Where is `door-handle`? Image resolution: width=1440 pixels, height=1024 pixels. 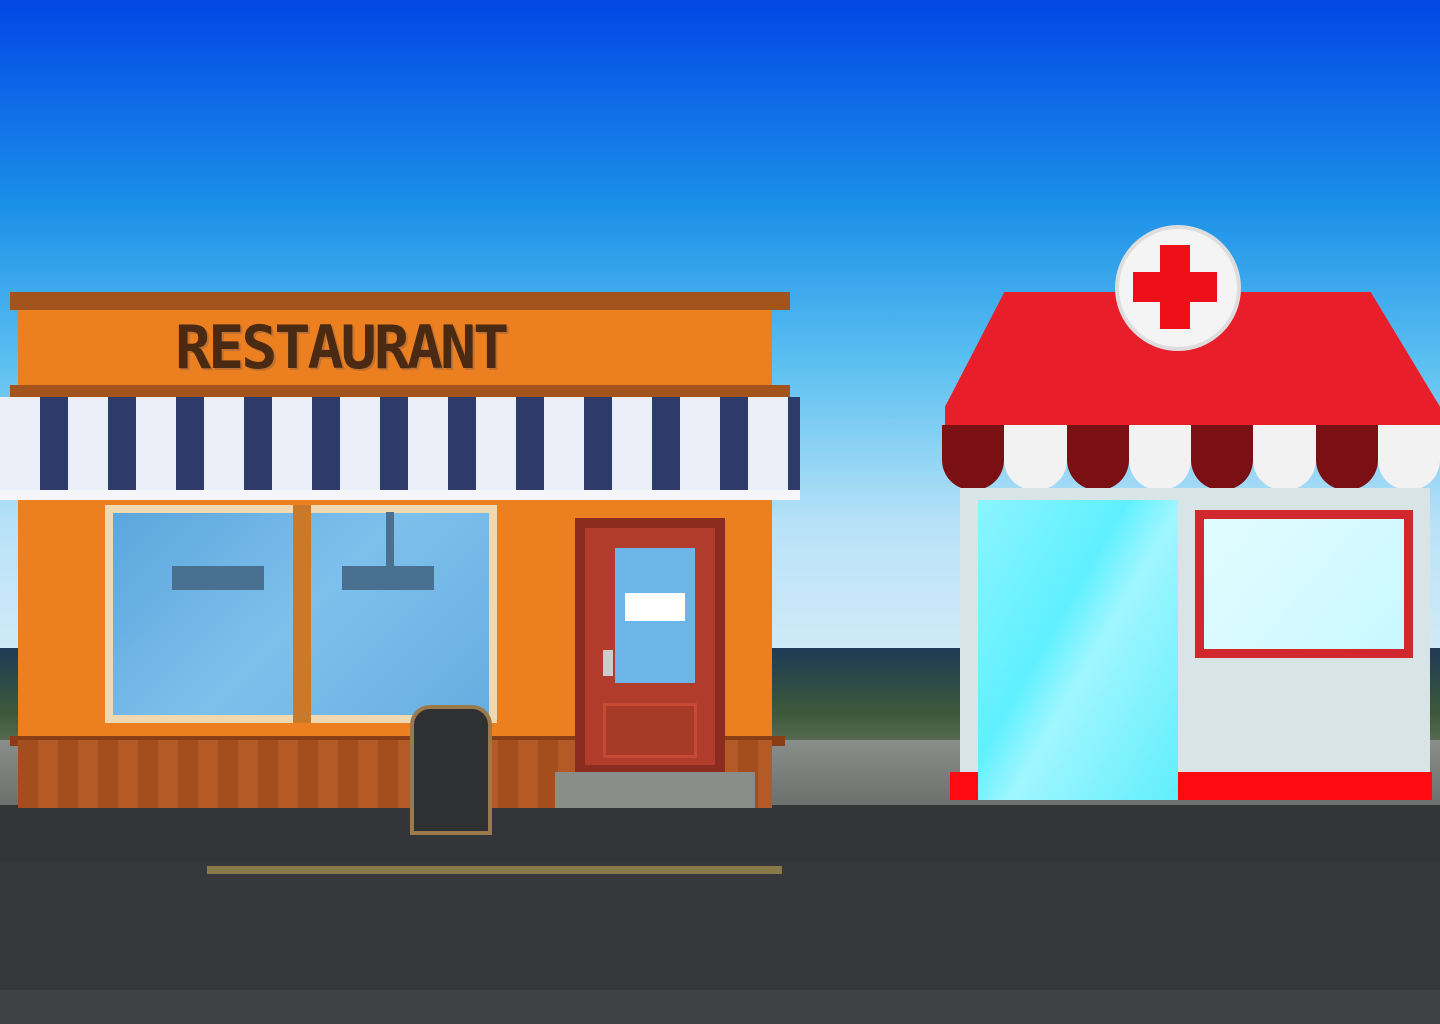
door-handle is located at coordinates (608, 663).